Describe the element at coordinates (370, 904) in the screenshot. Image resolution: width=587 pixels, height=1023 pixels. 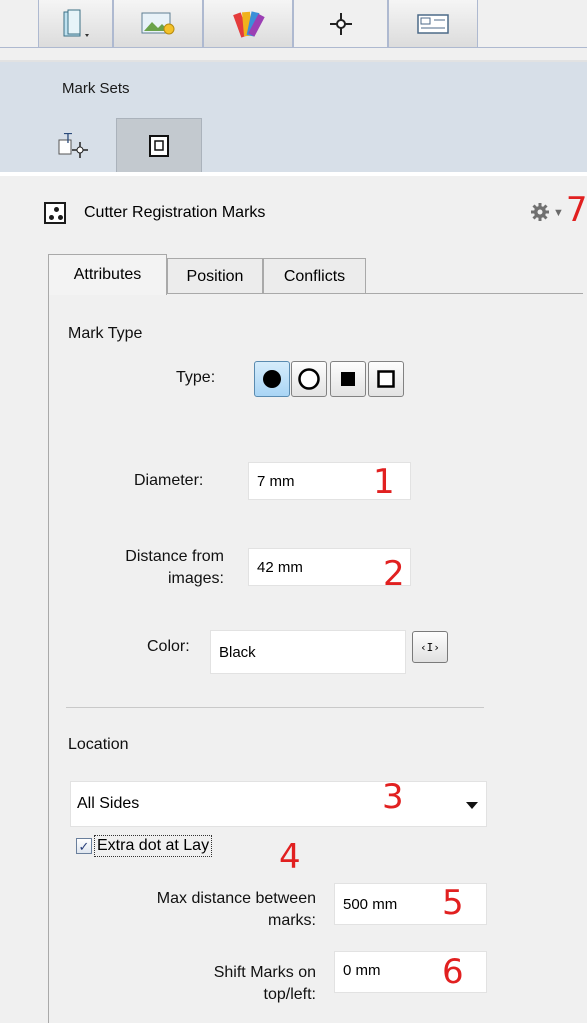
I see `max-distance-value: 500 mm` at that location.